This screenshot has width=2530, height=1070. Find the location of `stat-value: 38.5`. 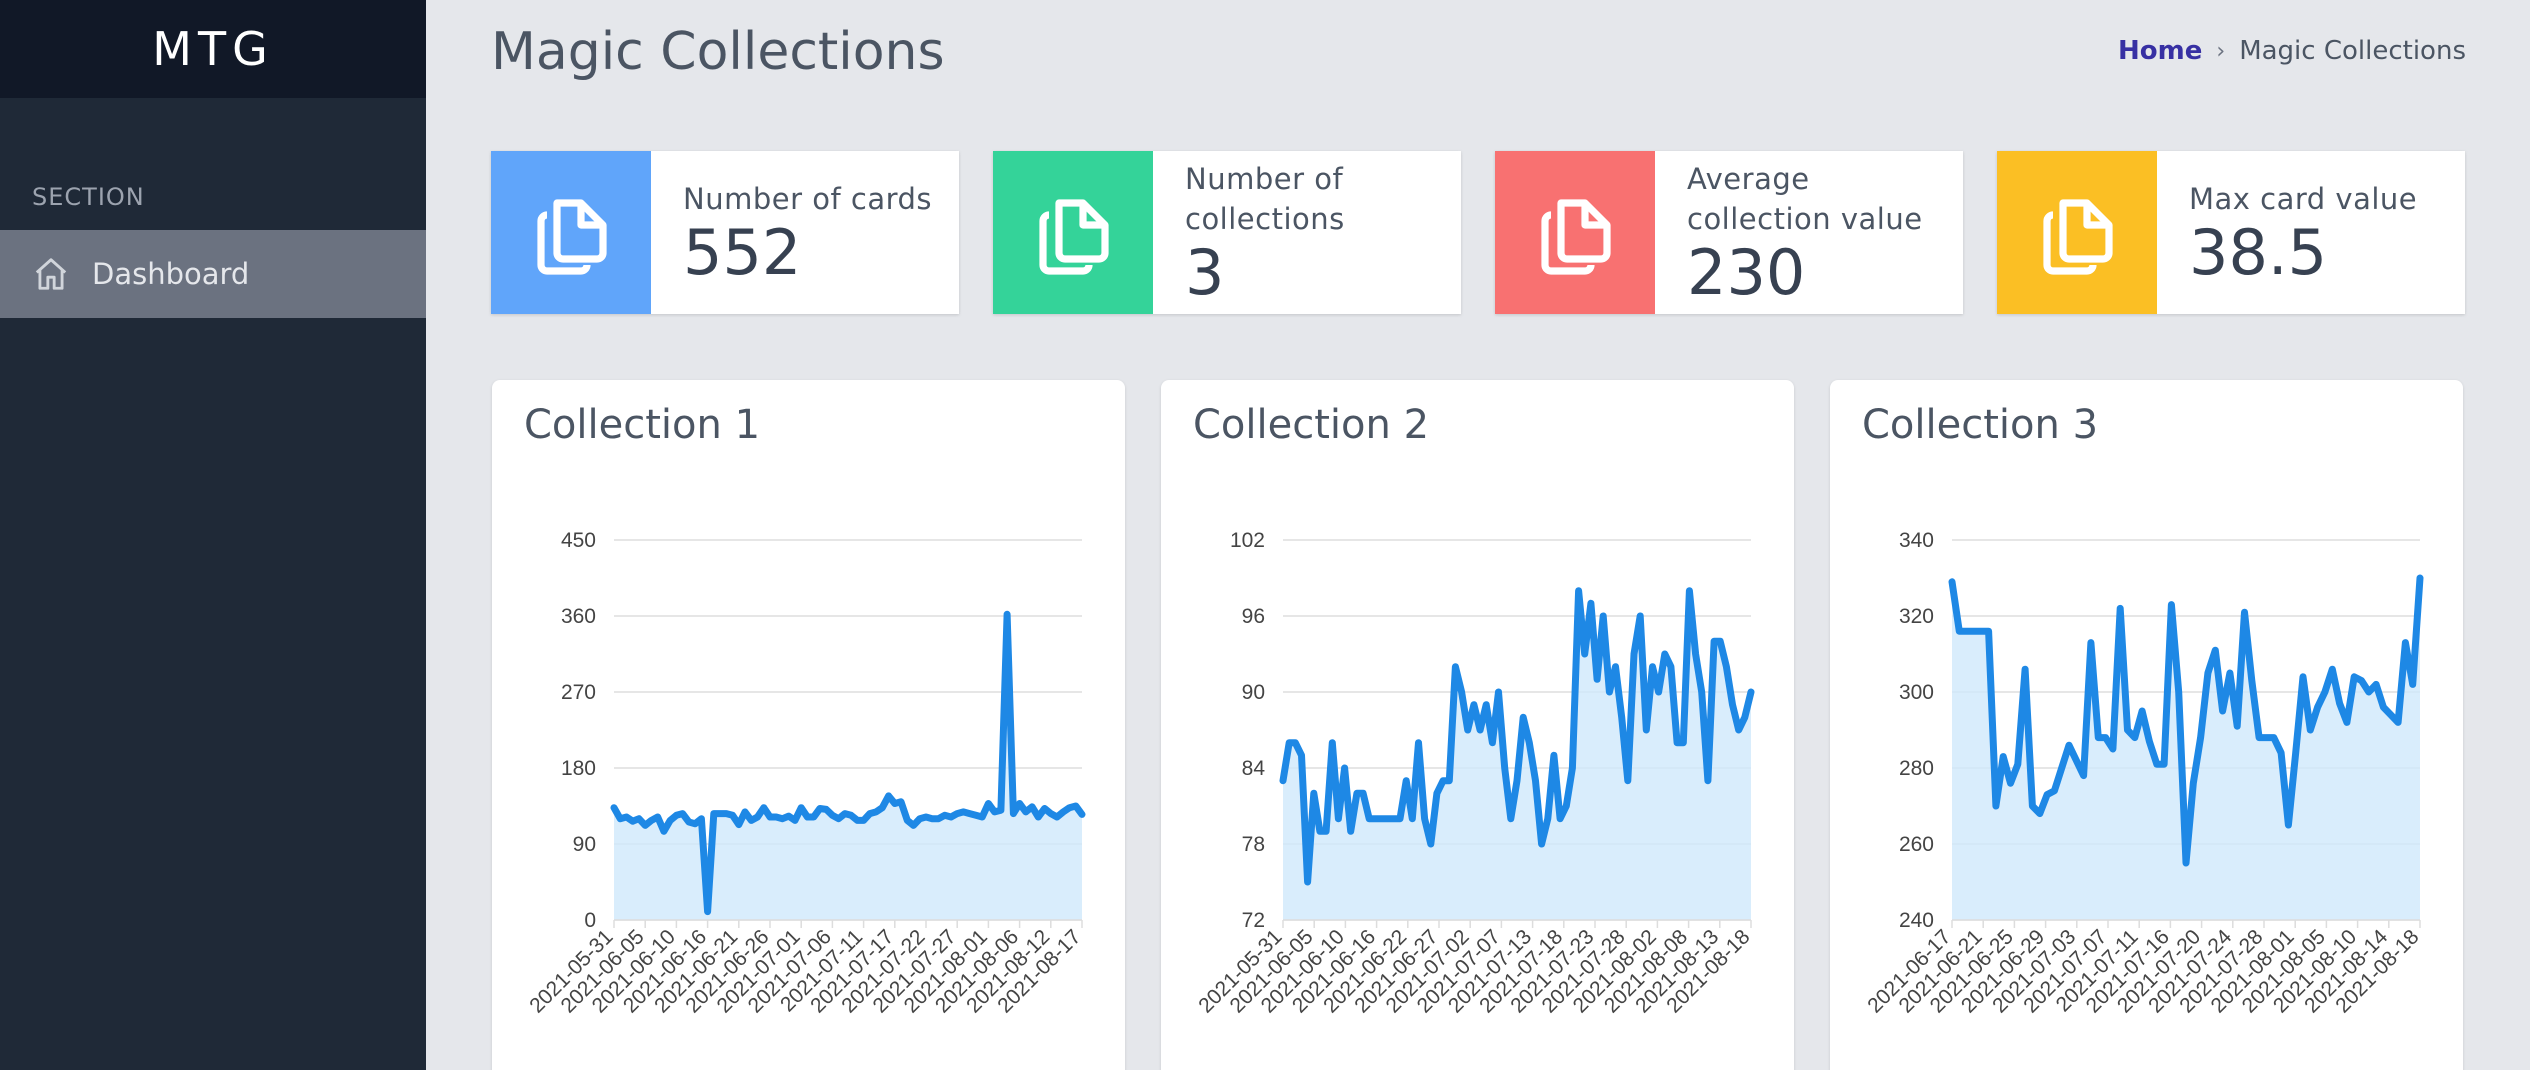

stat-value: 38.5 is located at coordinates (2258, 252).